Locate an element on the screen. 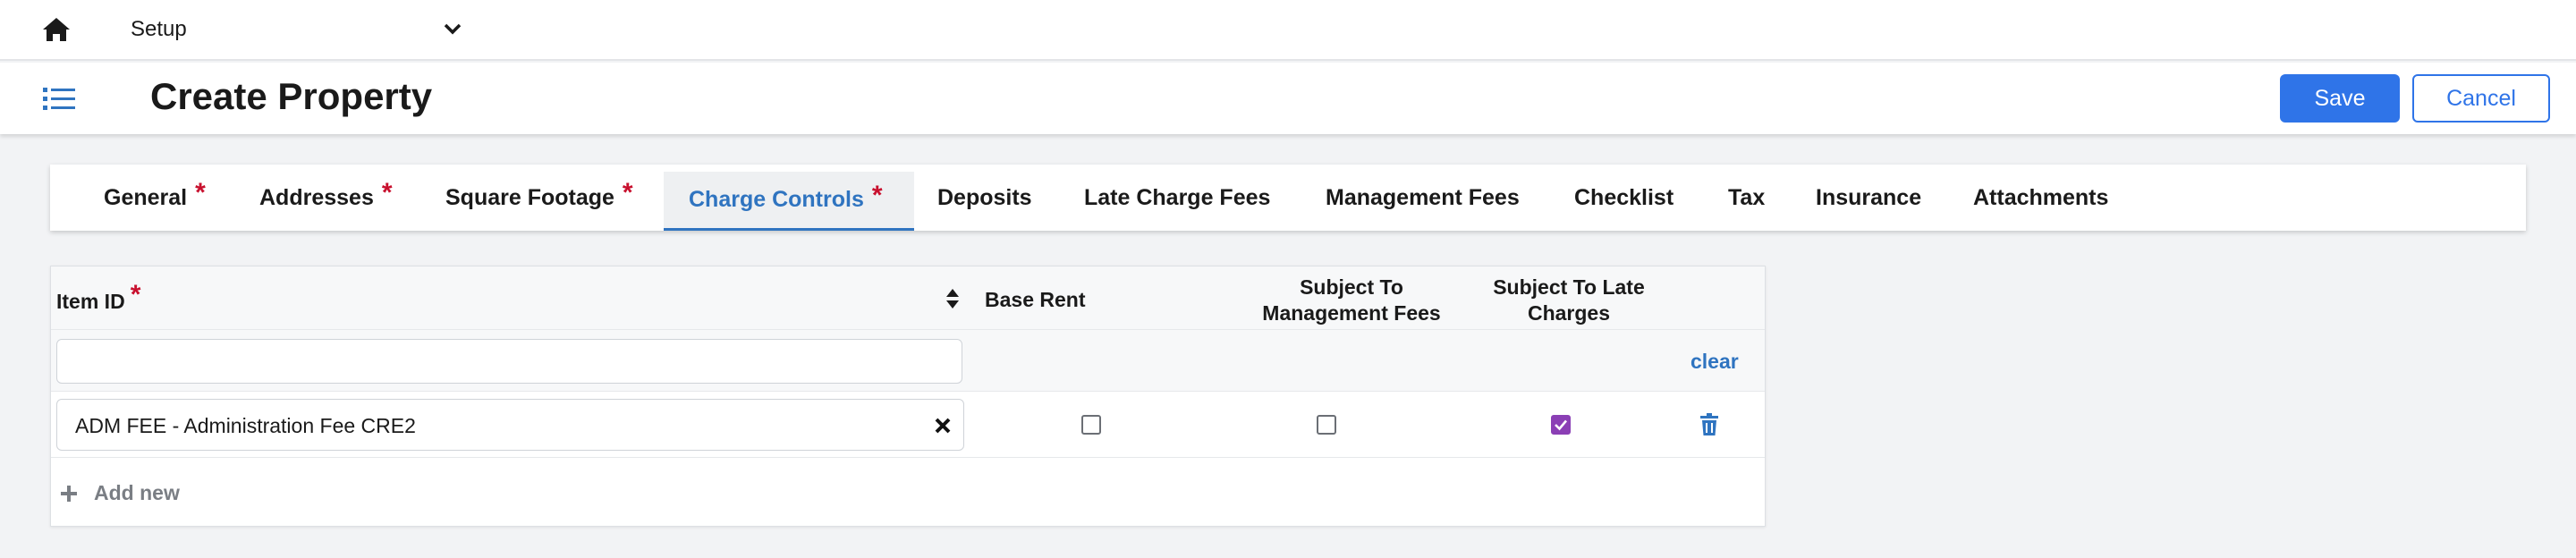 This screenshot has width=2576, height=558. tab-management-fees: Management Fees is located at coordinates (1423, 198).